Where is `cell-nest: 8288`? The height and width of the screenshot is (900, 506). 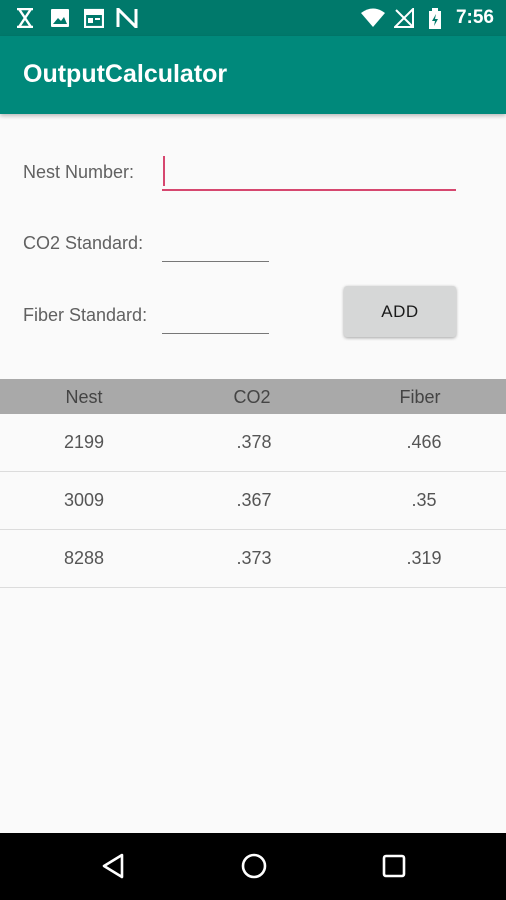 cell-nest: 8288 is located at coordinates (84, 558).